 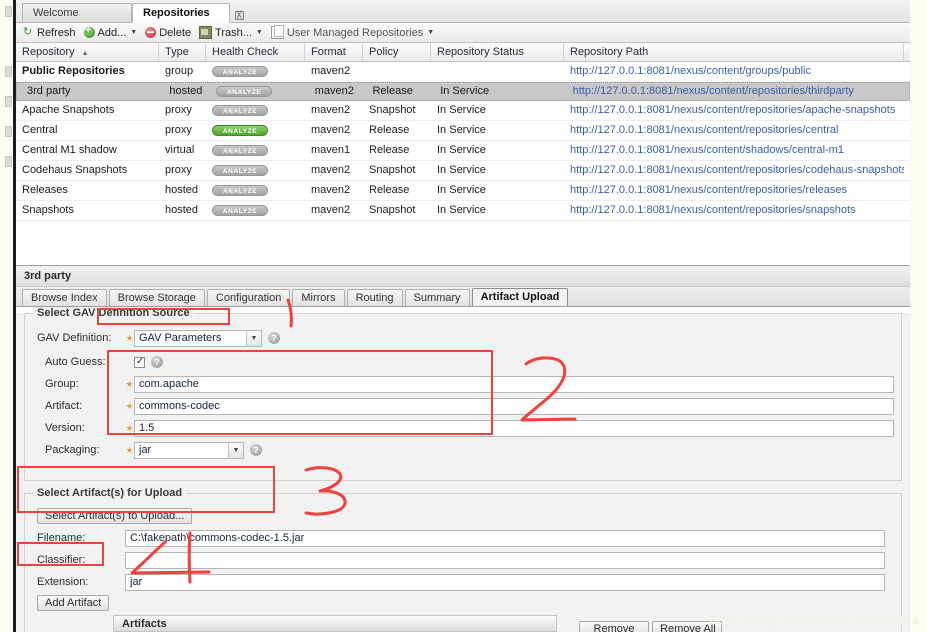 I want to click on cell-policy: Snapshot, so click(x=392, y=170).